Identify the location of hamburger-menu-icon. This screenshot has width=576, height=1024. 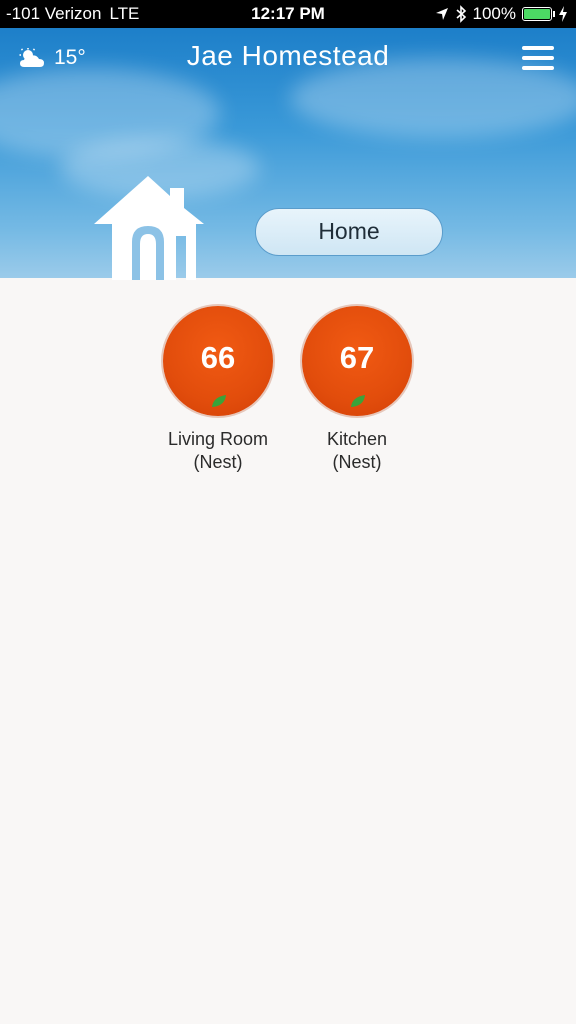
(538, 59).